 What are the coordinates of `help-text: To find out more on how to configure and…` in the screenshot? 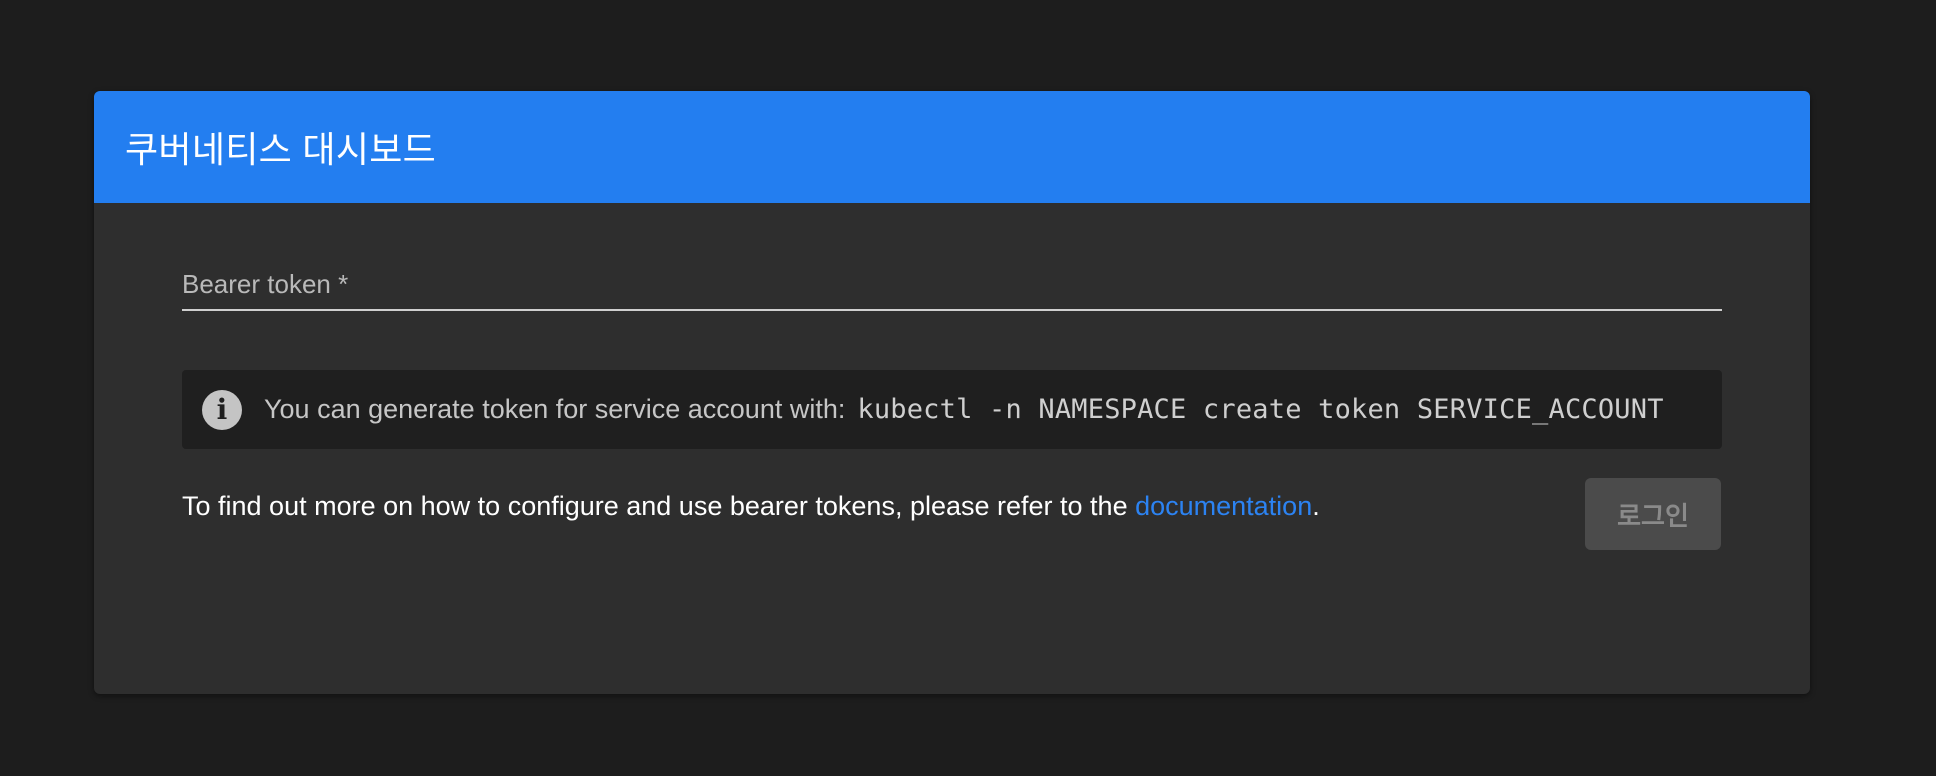 It's located at (952, 506).